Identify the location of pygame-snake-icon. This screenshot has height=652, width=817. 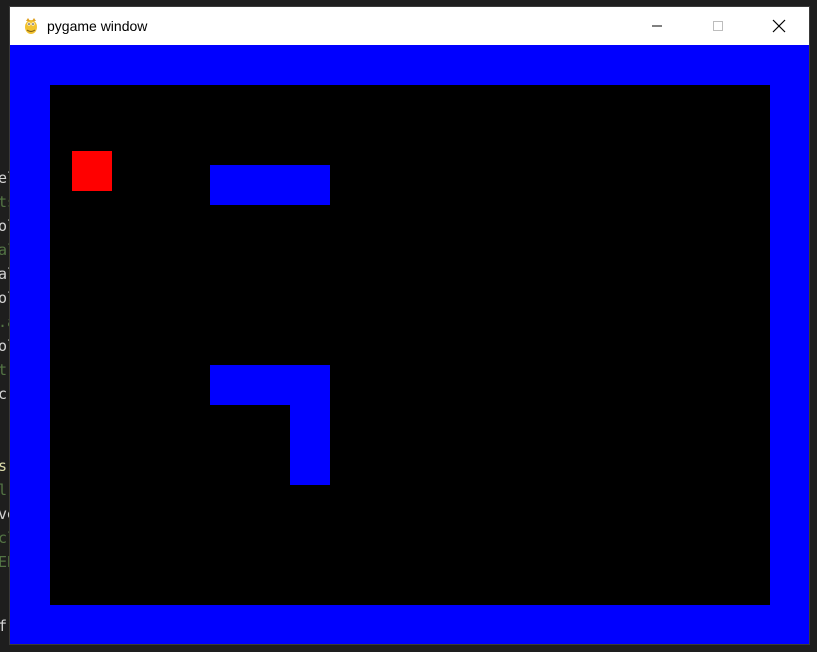
(31, 26).